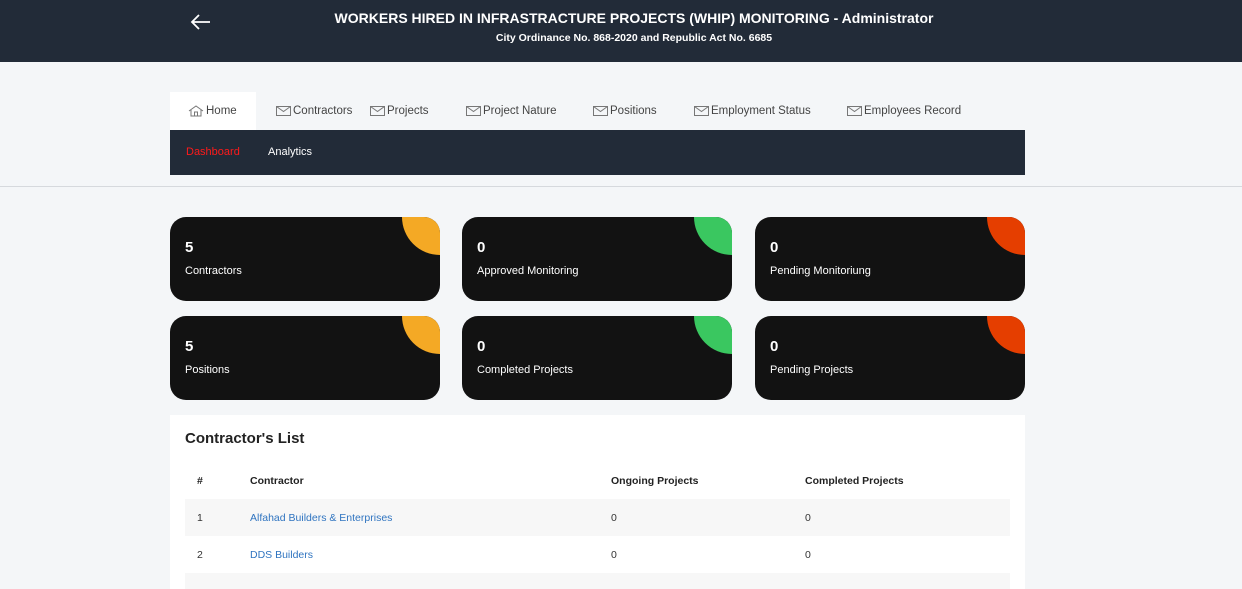  What do you see at coordinates (221, 111) in the screenshot?
I see `tab-label: Home` at bounding box center [221, 111].